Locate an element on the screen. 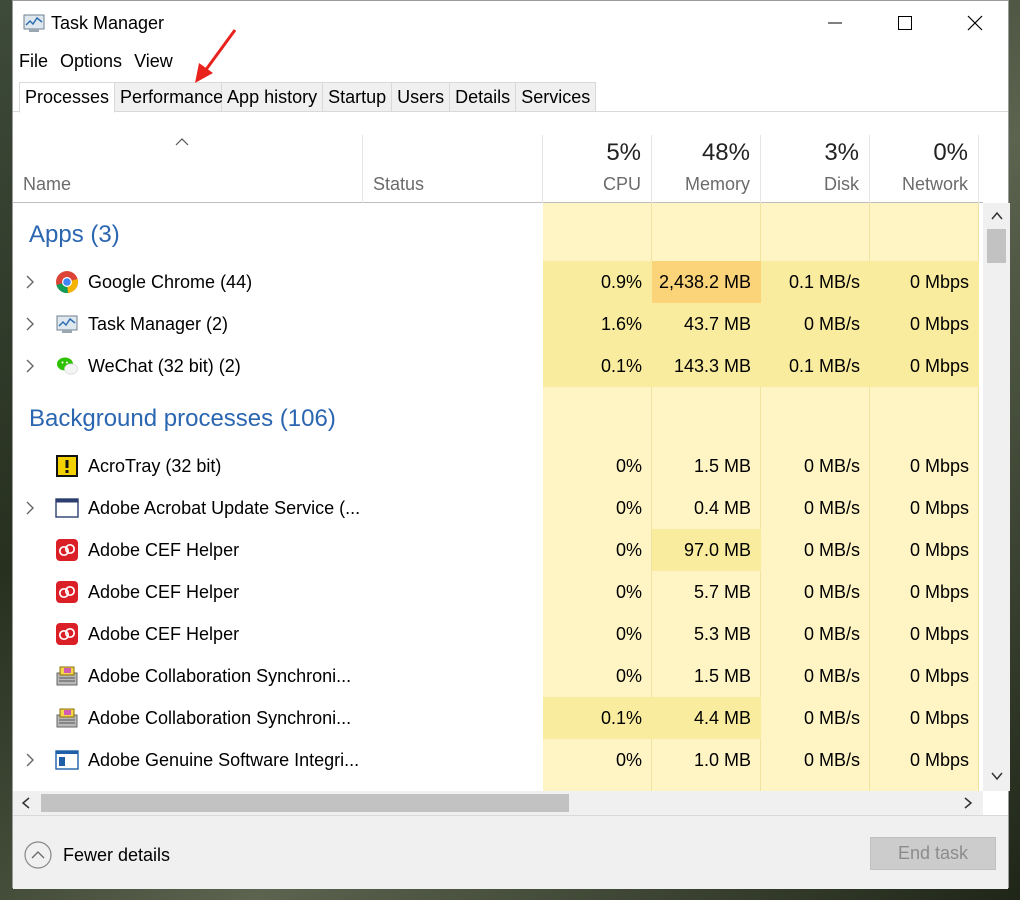 Image resolution: width=1020 pixels, height=900 pixels. process-row: Task Manager (2) 1.6% 43.7 MB 0 MB/s 0 Mbps is located at coordinates (498, 324).